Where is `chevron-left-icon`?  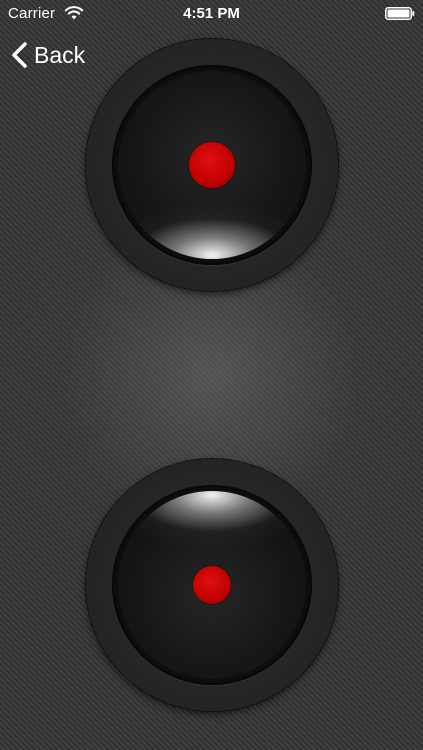
chevron-left-icon is located at coordinates (19, 55).